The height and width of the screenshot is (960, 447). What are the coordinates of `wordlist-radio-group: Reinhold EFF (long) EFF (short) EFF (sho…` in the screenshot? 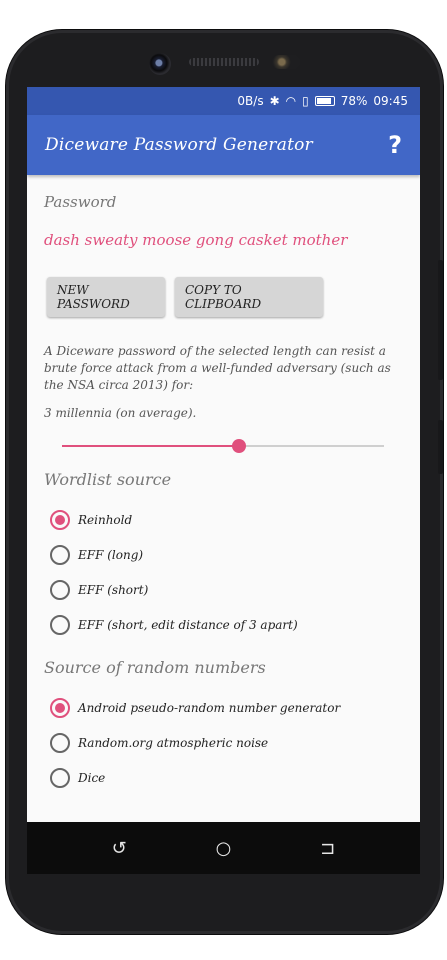 It's located at (224, 572).